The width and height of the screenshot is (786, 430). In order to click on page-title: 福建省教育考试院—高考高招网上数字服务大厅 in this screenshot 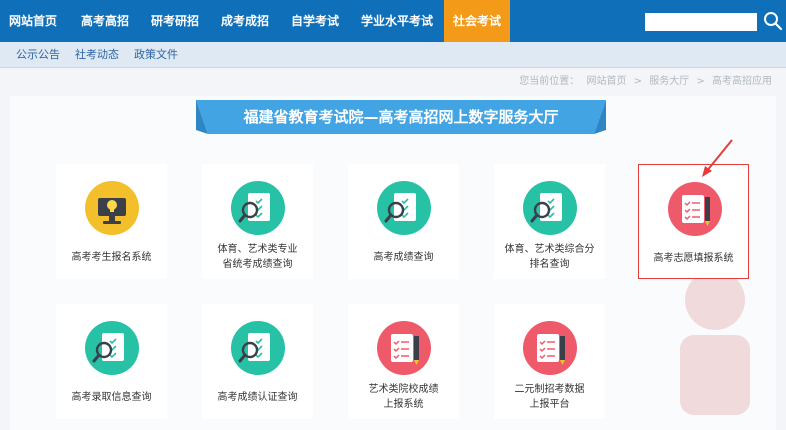, I will do `click(401, 117)`.